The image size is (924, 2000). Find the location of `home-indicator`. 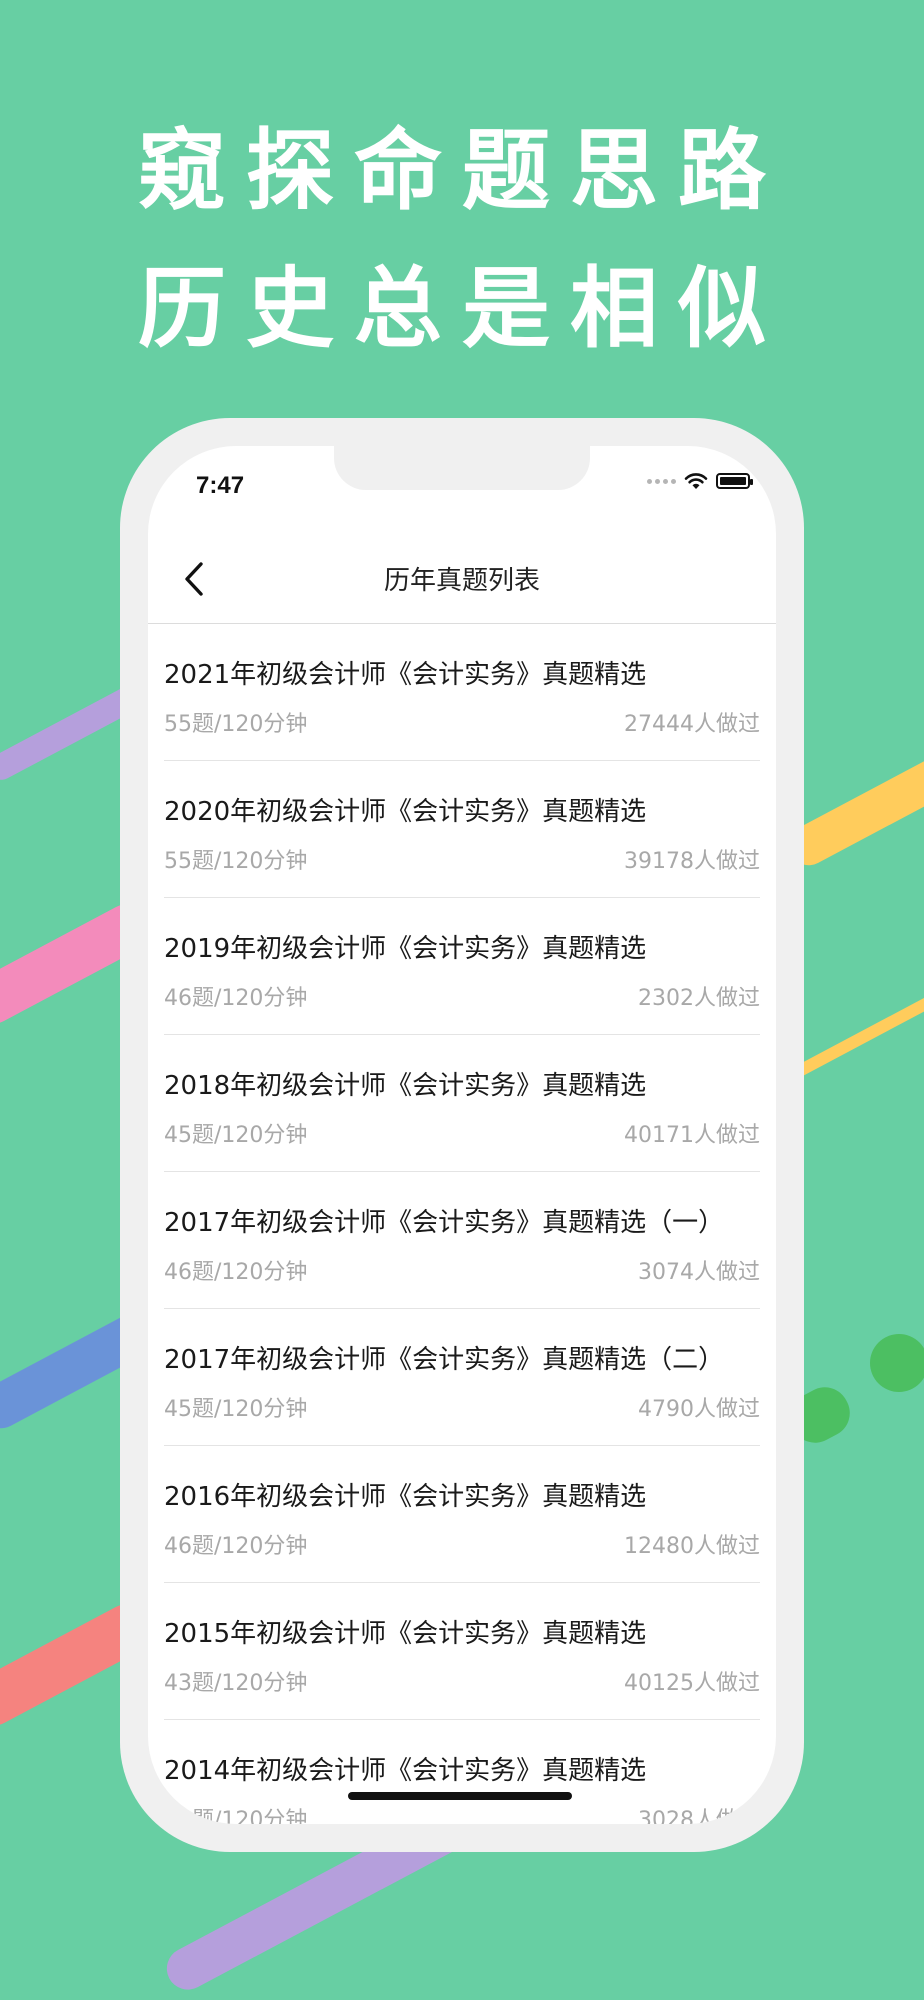

home-indicator is located at coordinates (460, 1796).